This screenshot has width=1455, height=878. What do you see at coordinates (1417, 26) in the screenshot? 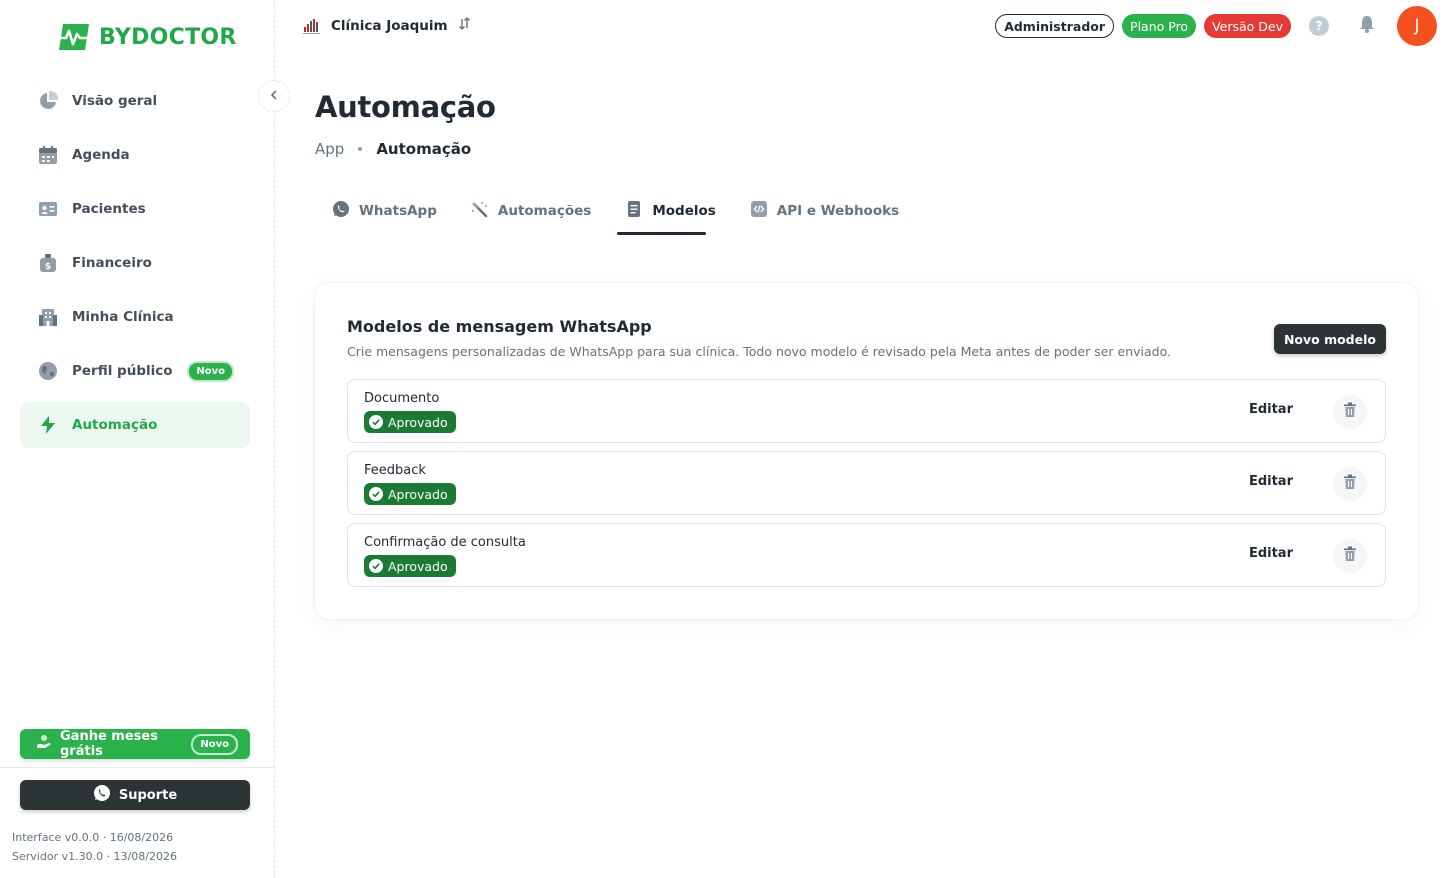
I see `user-avatar: J` at bounding box center [1417, 26].